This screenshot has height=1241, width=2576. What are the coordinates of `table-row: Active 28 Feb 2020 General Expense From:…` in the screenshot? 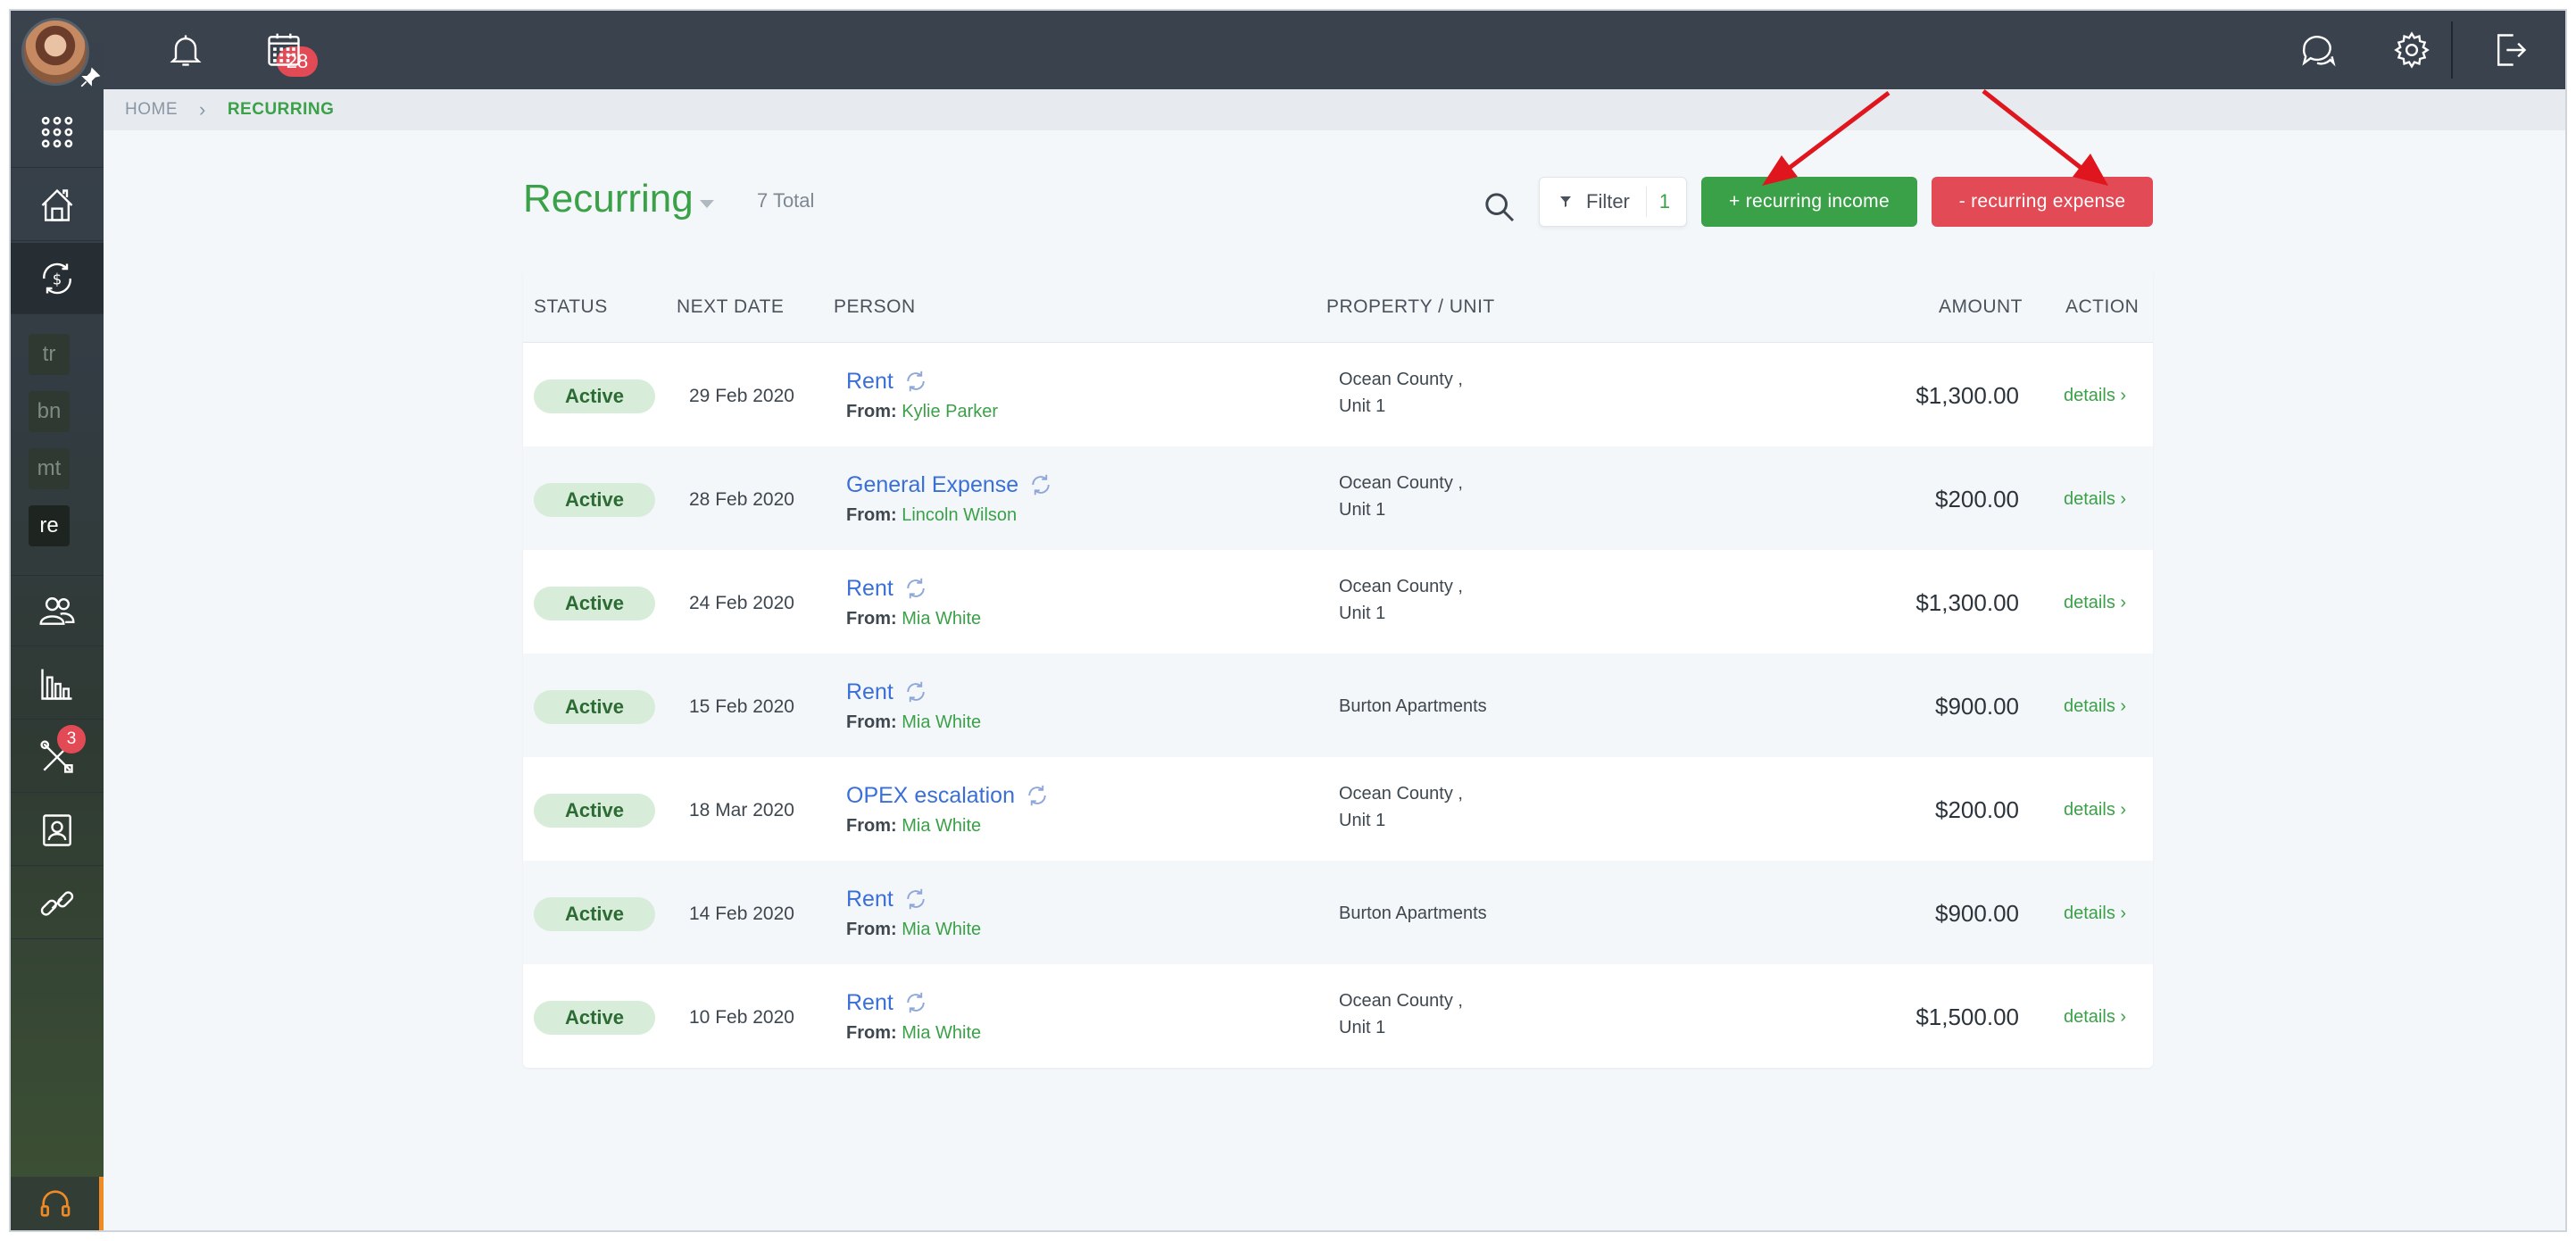 It's located at (1338, 498).